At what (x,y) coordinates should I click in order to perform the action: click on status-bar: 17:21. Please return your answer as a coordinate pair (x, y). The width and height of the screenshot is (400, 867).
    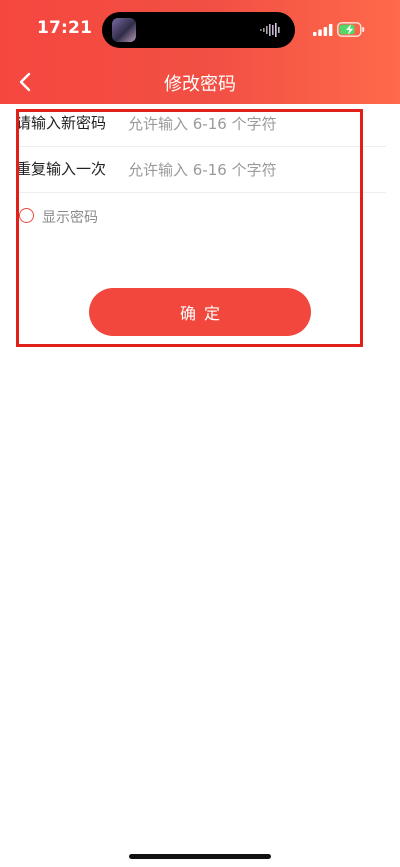
    Looking at the image, I should click on (200, 30).